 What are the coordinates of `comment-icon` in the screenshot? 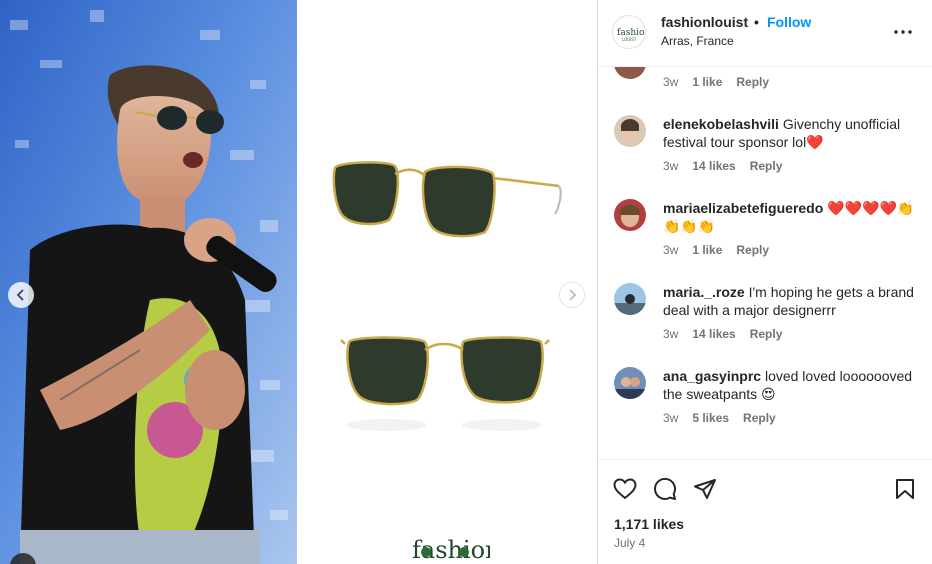 It's located at (665, 488).